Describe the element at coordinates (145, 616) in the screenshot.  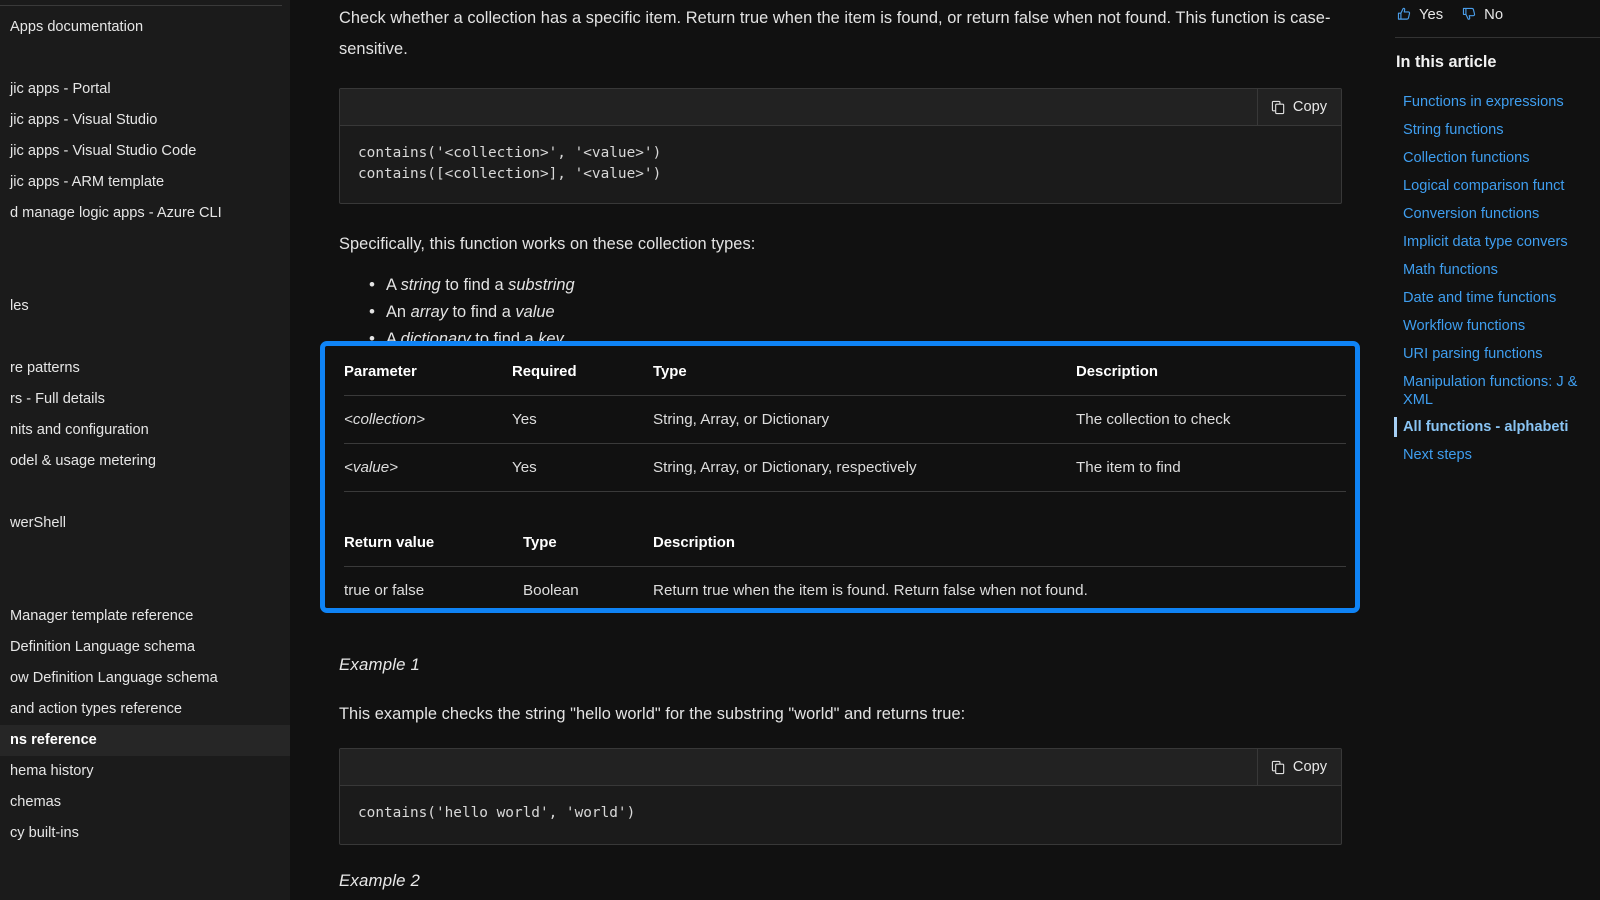
I see `sidebar-nav-item: Manager template reference` at that location.